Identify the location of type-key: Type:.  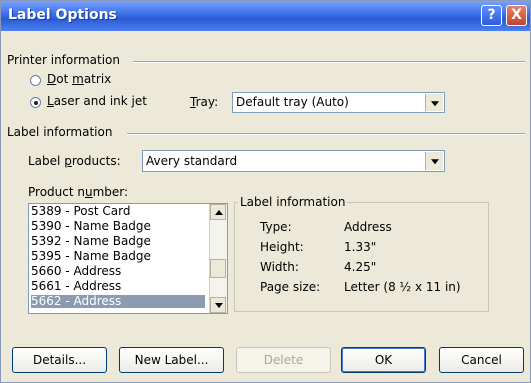
(276, 227).